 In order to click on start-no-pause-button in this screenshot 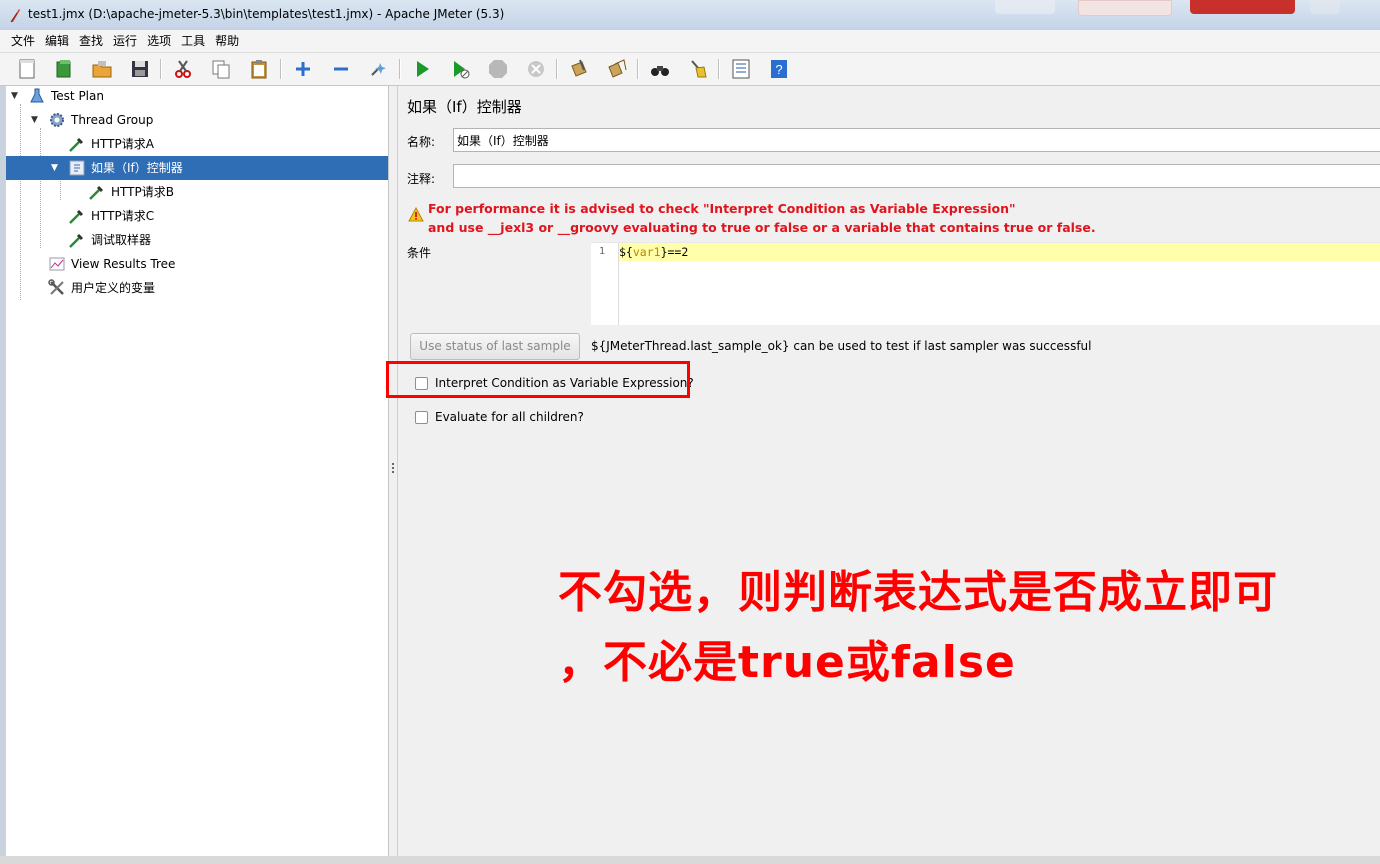, I will do `click(460, 69)`.